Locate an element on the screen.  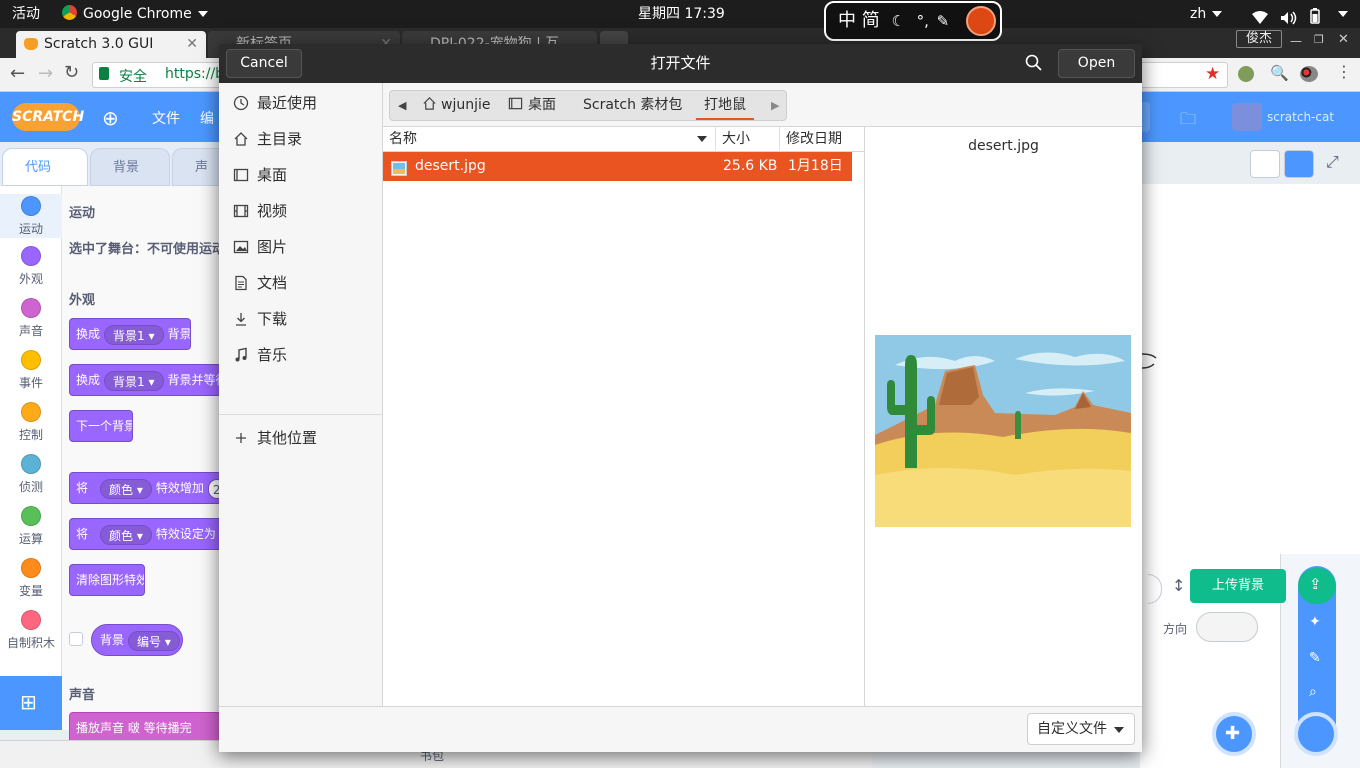
language-globe-icon: ⊕ is located at coordinates (110, 118).